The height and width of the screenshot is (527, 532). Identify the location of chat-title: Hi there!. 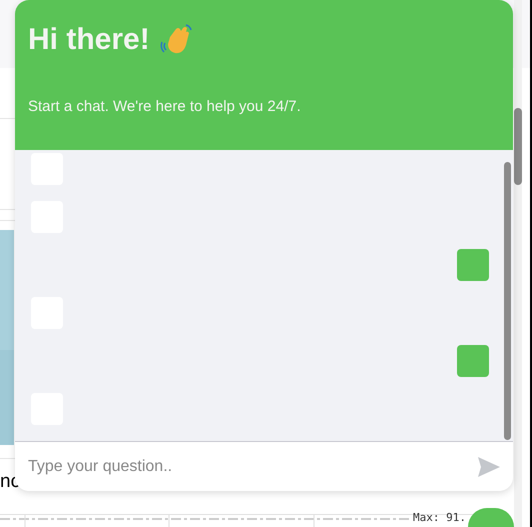
(89, 40).